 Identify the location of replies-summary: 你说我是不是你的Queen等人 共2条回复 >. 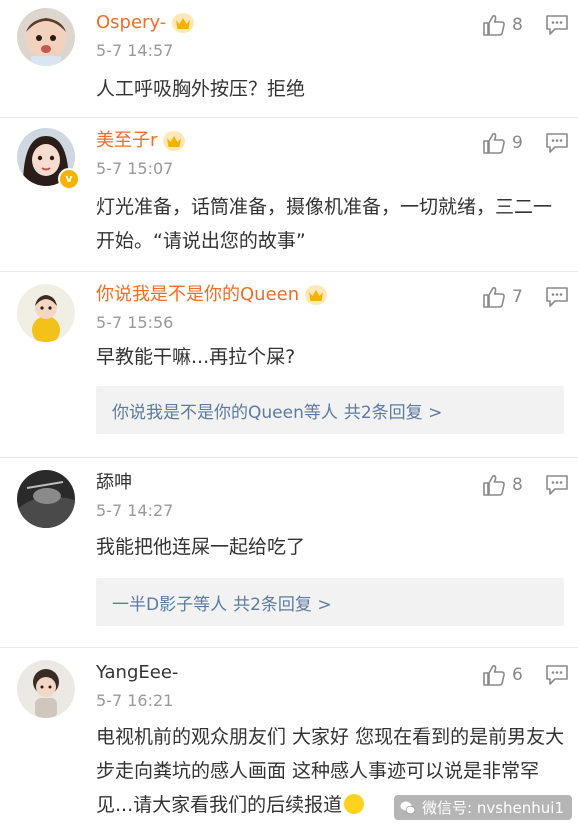
(330, 410).